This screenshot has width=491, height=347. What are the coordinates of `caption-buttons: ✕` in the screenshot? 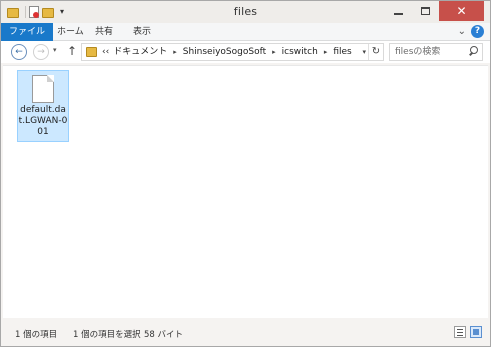 It's located at (434, 11).